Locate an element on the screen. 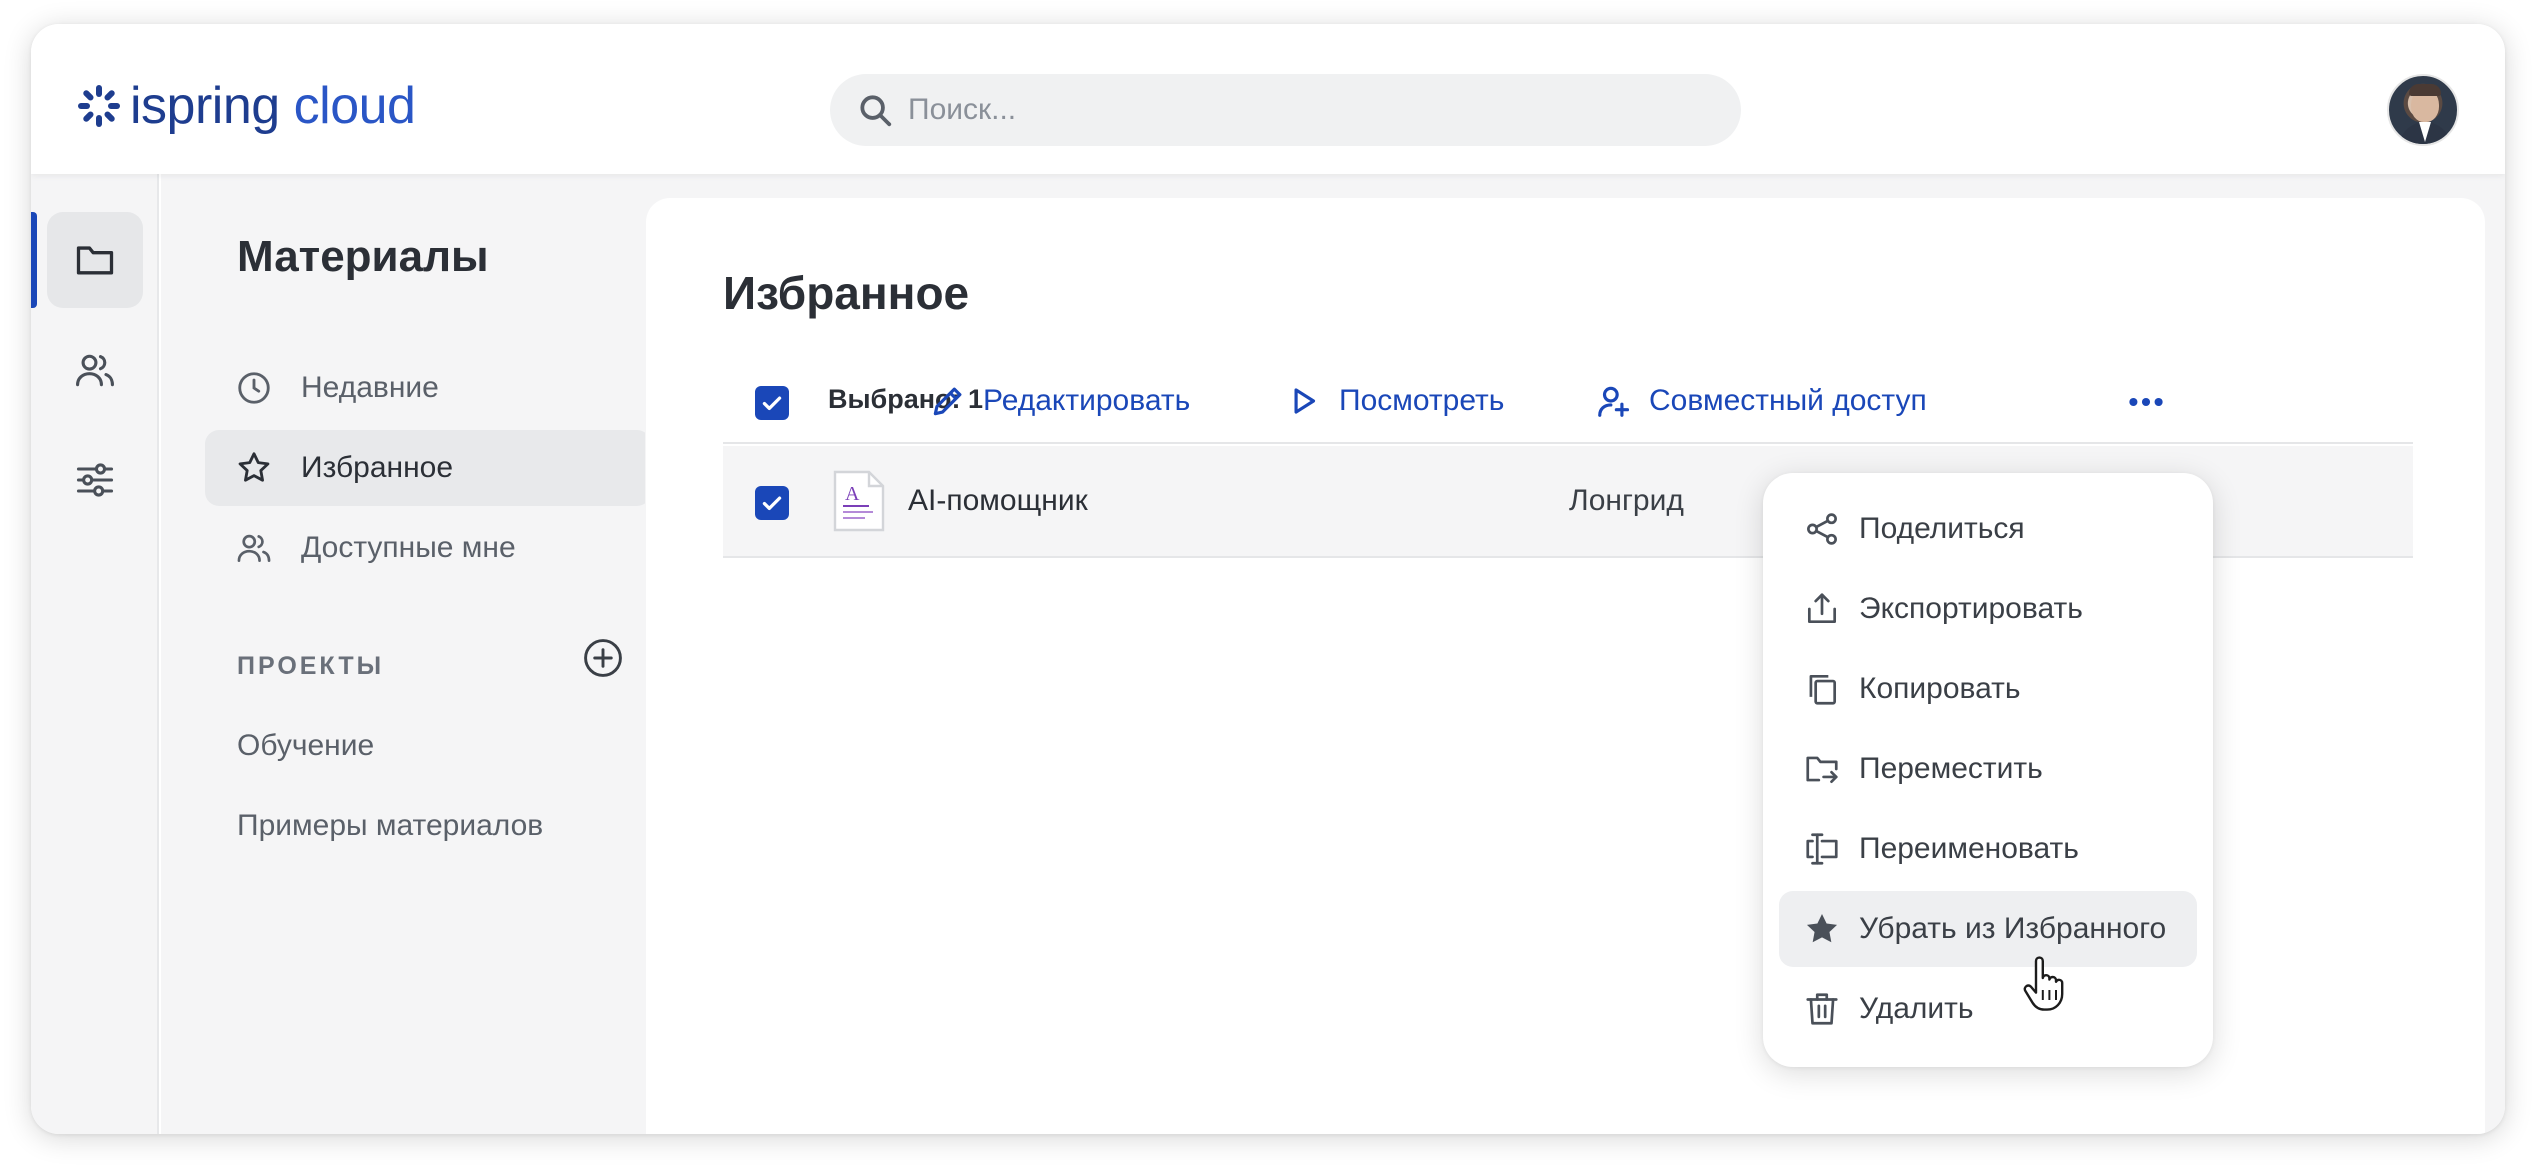  search-icon is located at coordinates (876, 111).